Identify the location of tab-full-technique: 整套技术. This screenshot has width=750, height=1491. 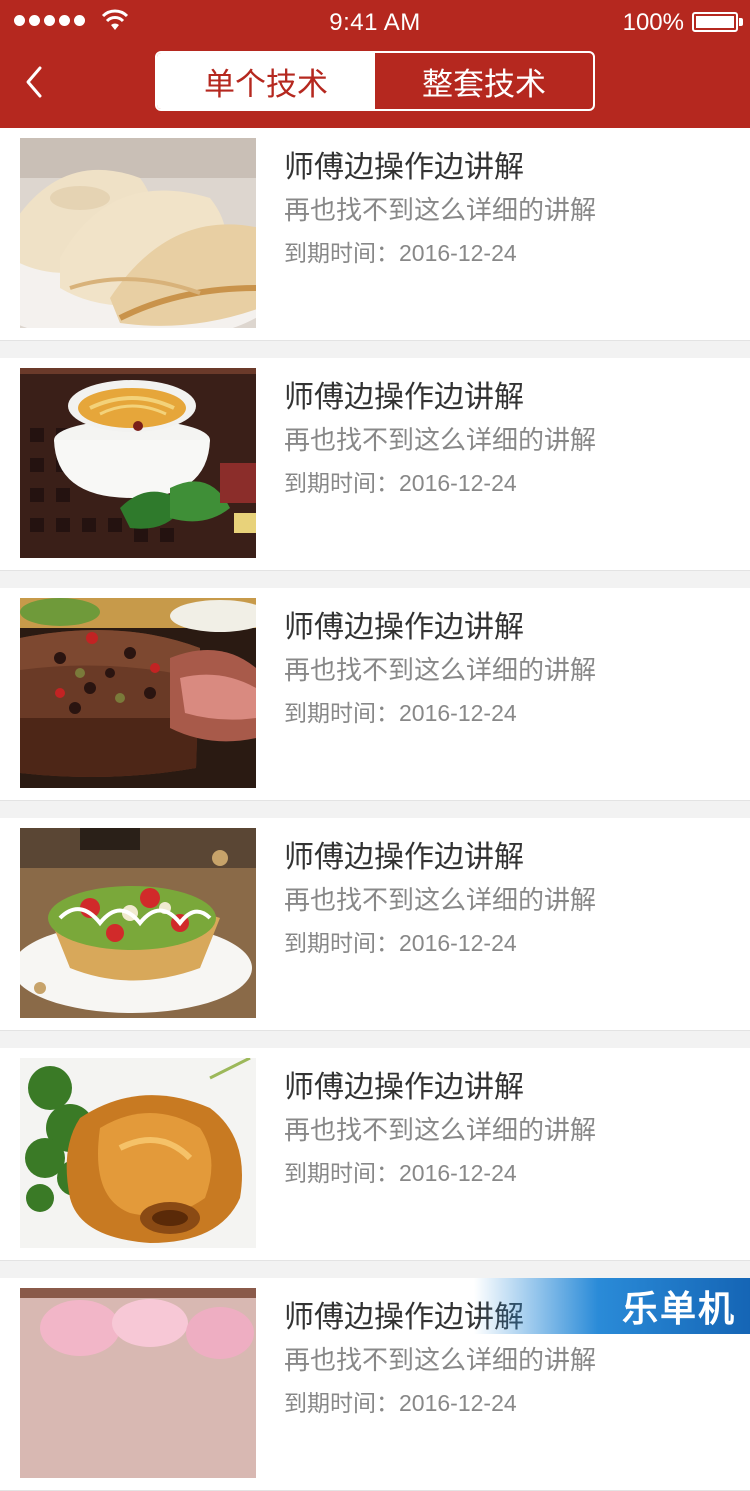
(484, 81).